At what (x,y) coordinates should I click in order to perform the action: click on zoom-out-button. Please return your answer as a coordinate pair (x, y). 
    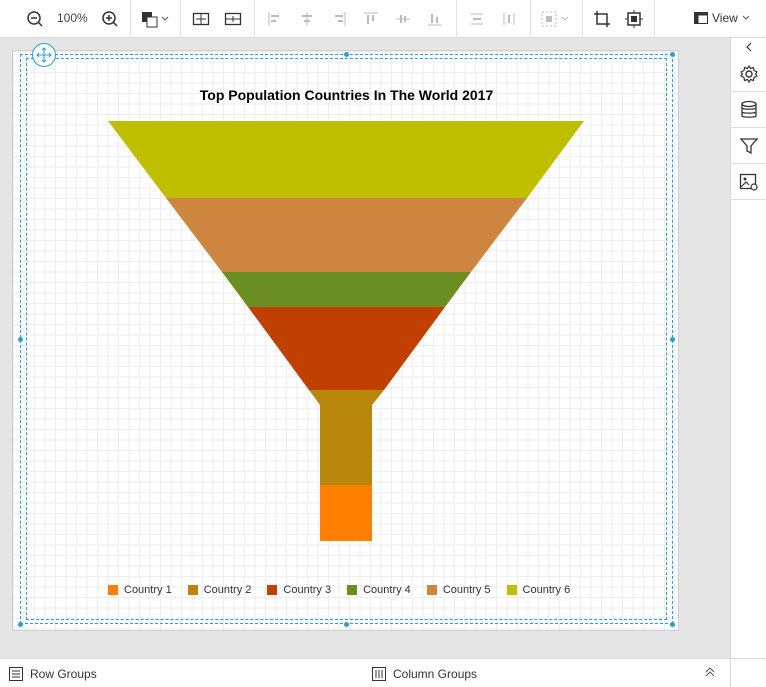
    Looking at the image, I should click on (35, 19).